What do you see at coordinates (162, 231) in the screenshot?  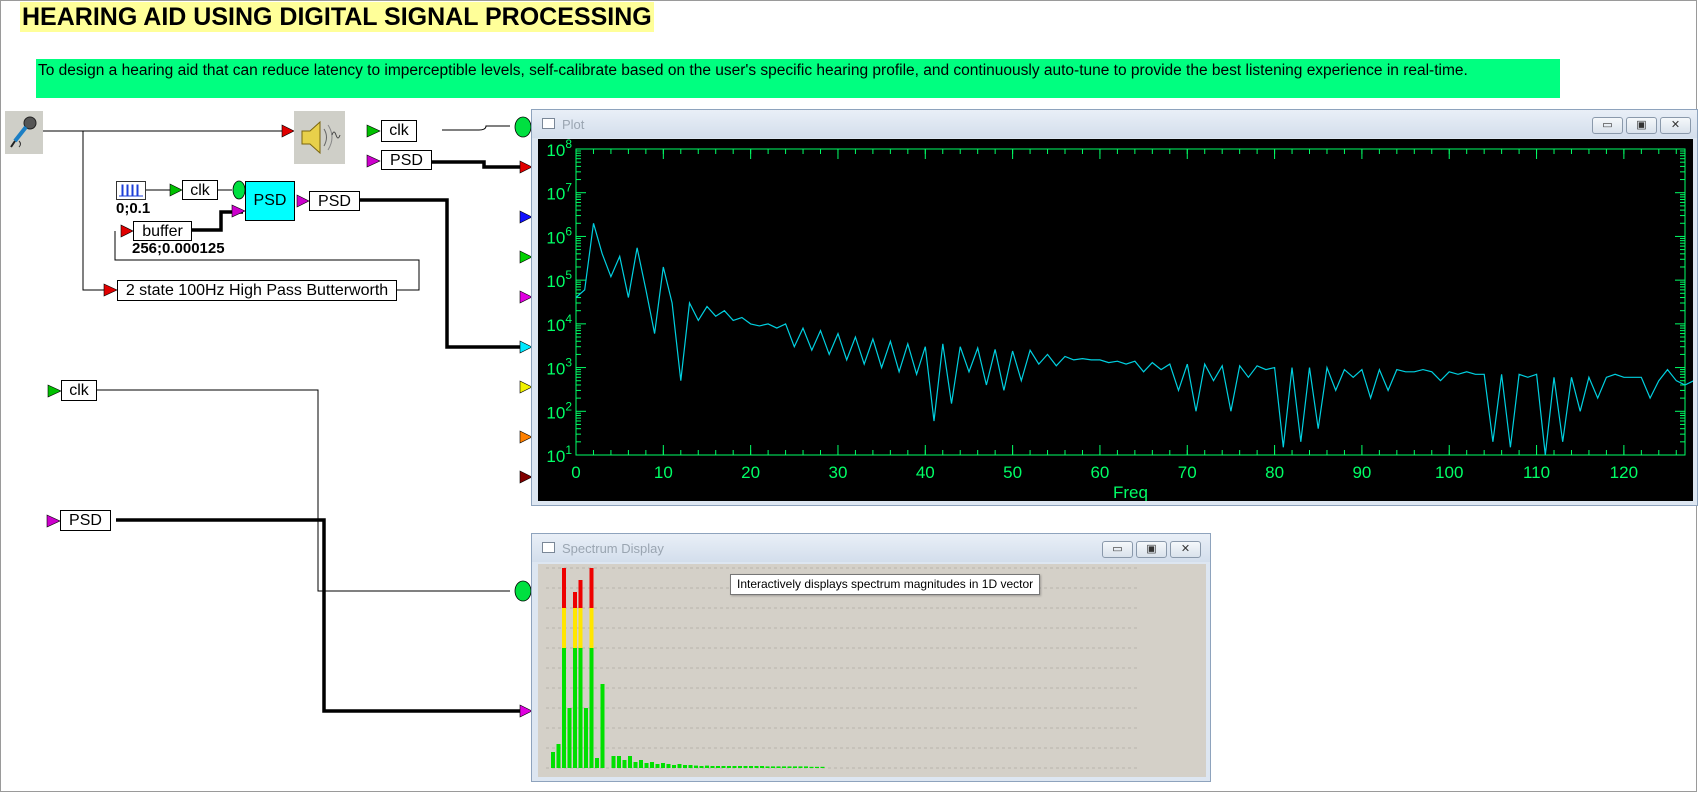 I see `buffer-block: buffer` at bounding box center [162, 231].